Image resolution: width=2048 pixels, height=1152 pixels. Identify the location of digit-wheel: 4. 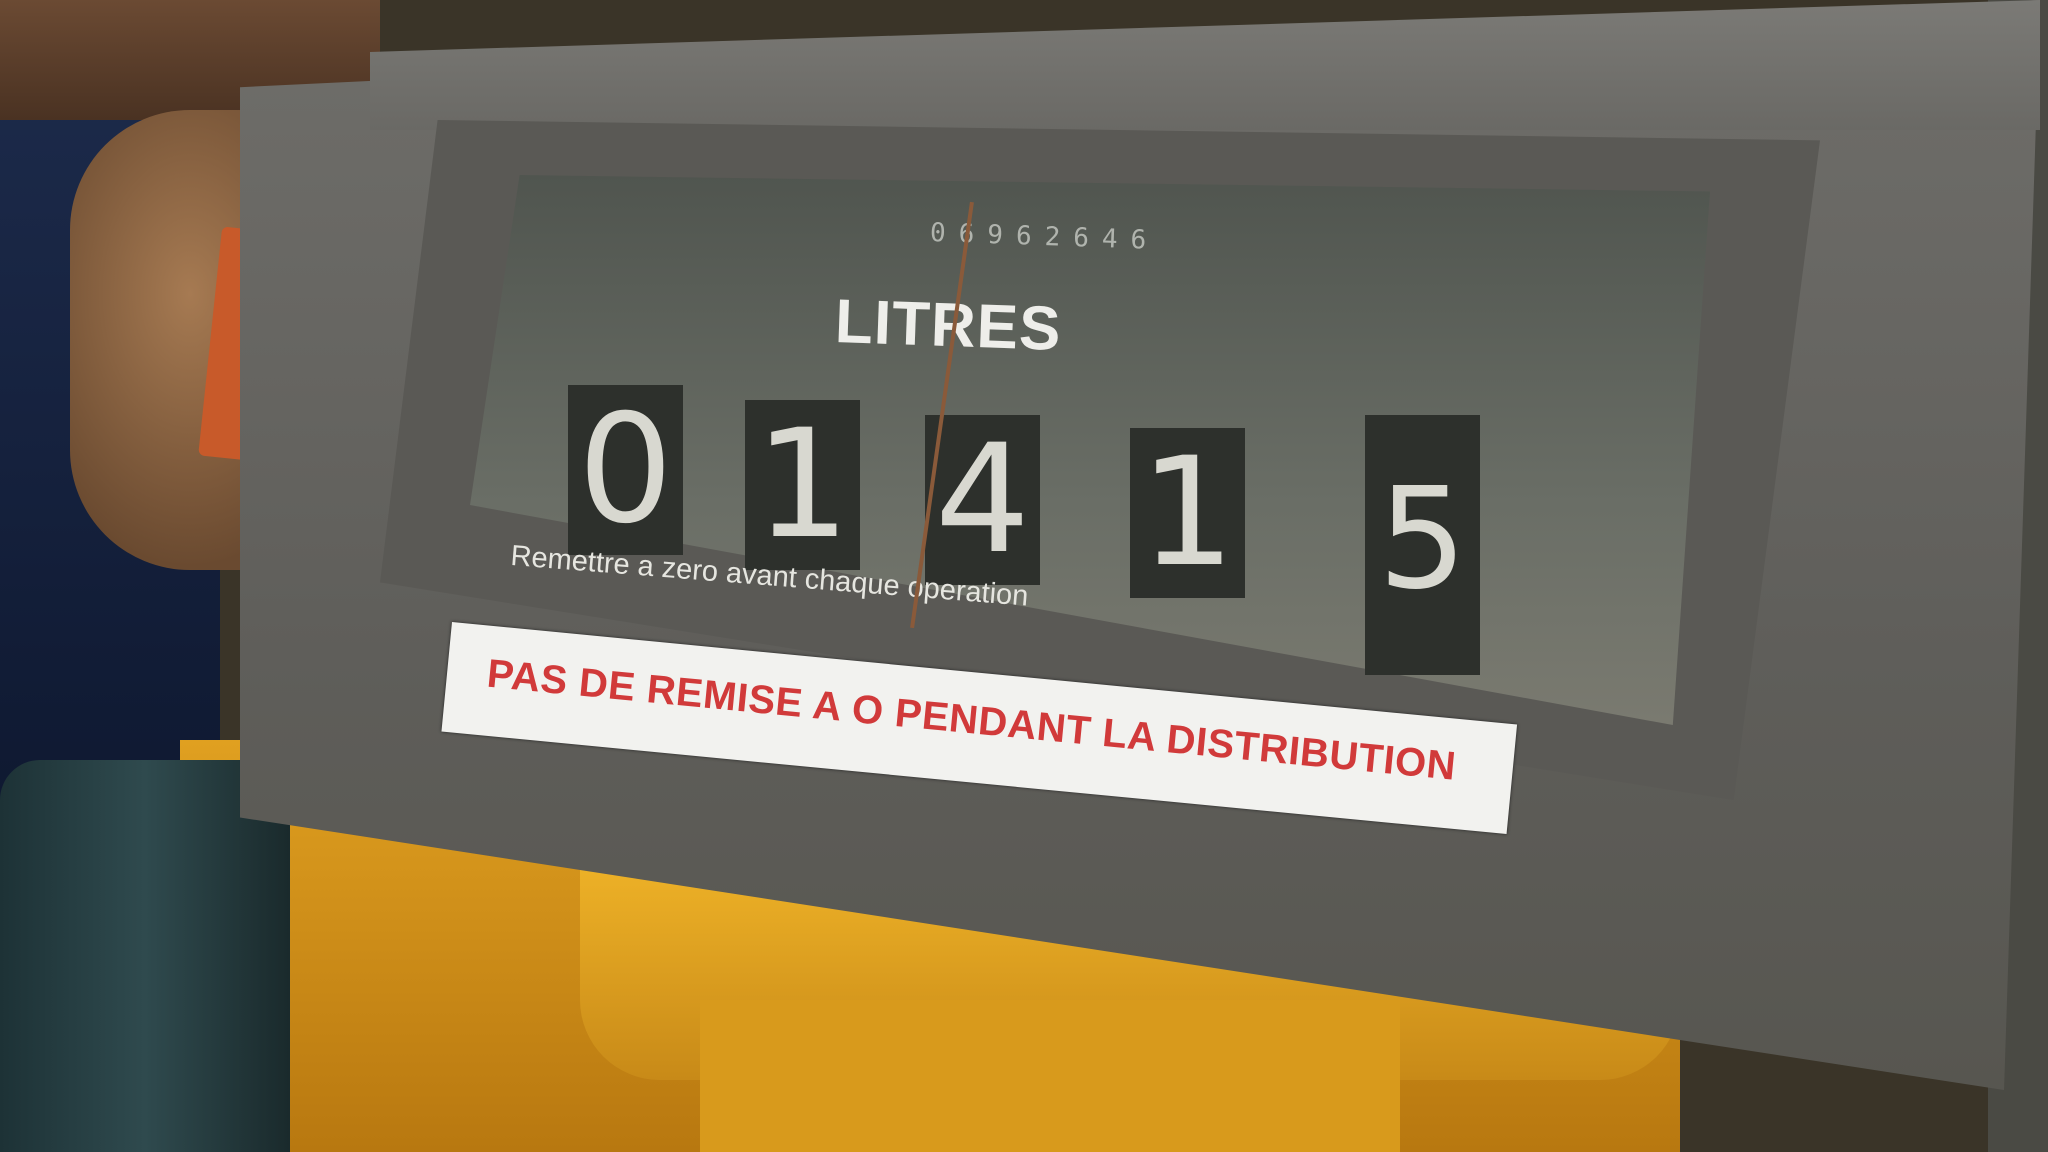
(982, 500).